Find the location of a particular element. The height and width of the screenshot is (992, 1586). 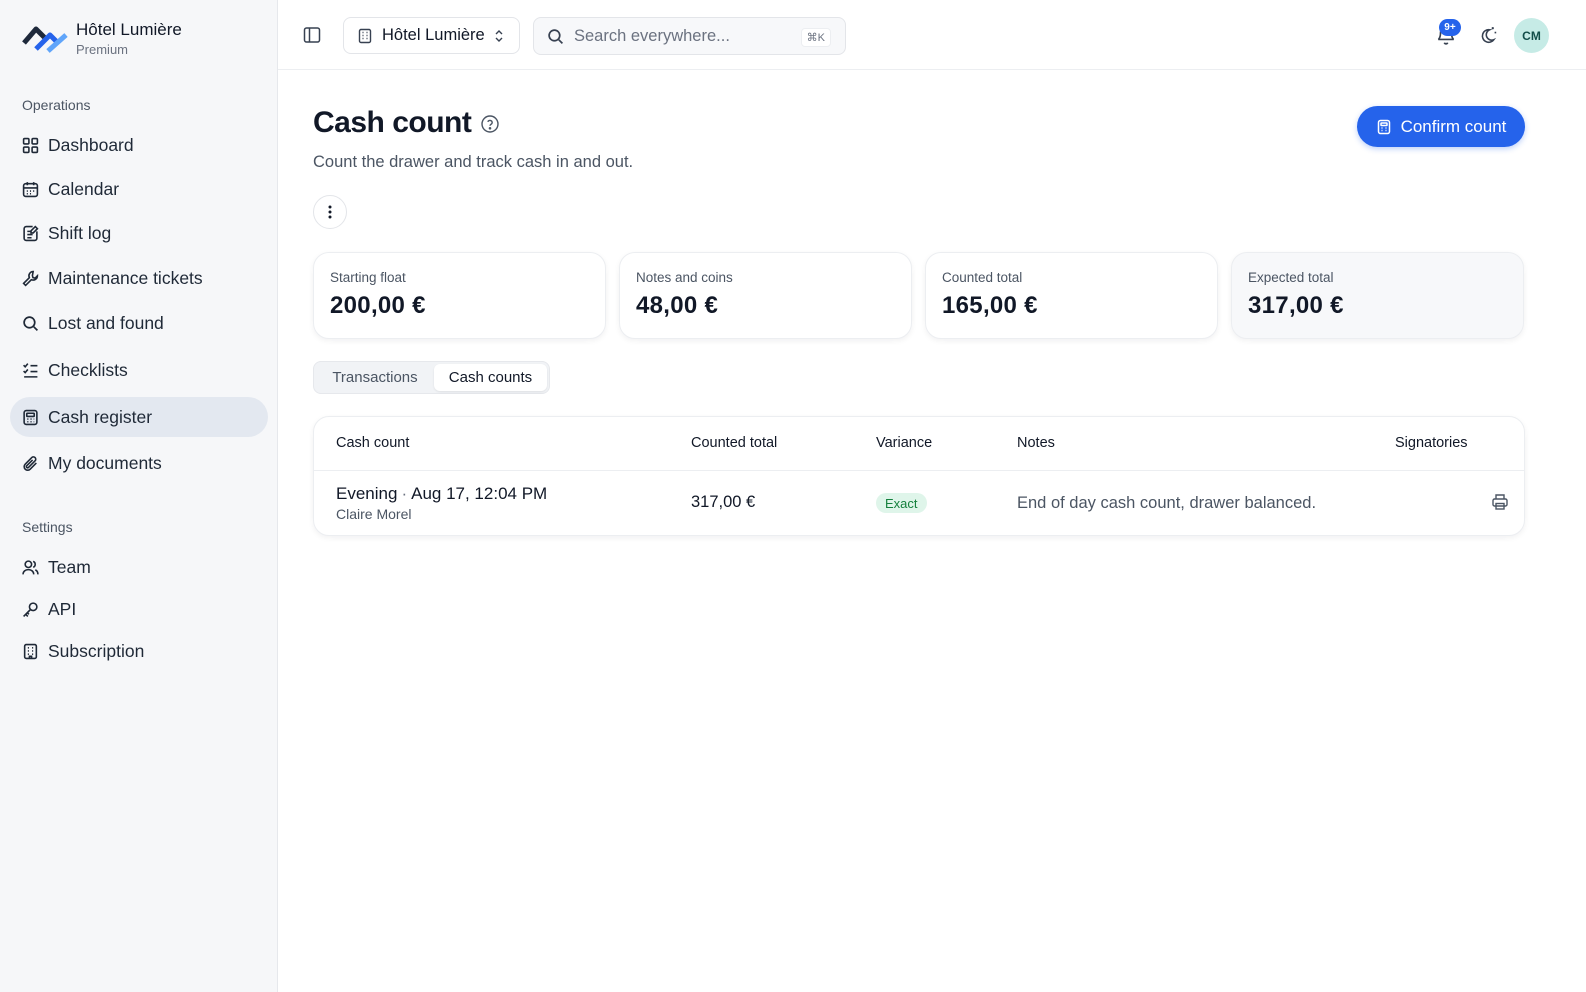

stat-card-counted-total: Counted total 165,00 € is located at coordinates (1071, 295).